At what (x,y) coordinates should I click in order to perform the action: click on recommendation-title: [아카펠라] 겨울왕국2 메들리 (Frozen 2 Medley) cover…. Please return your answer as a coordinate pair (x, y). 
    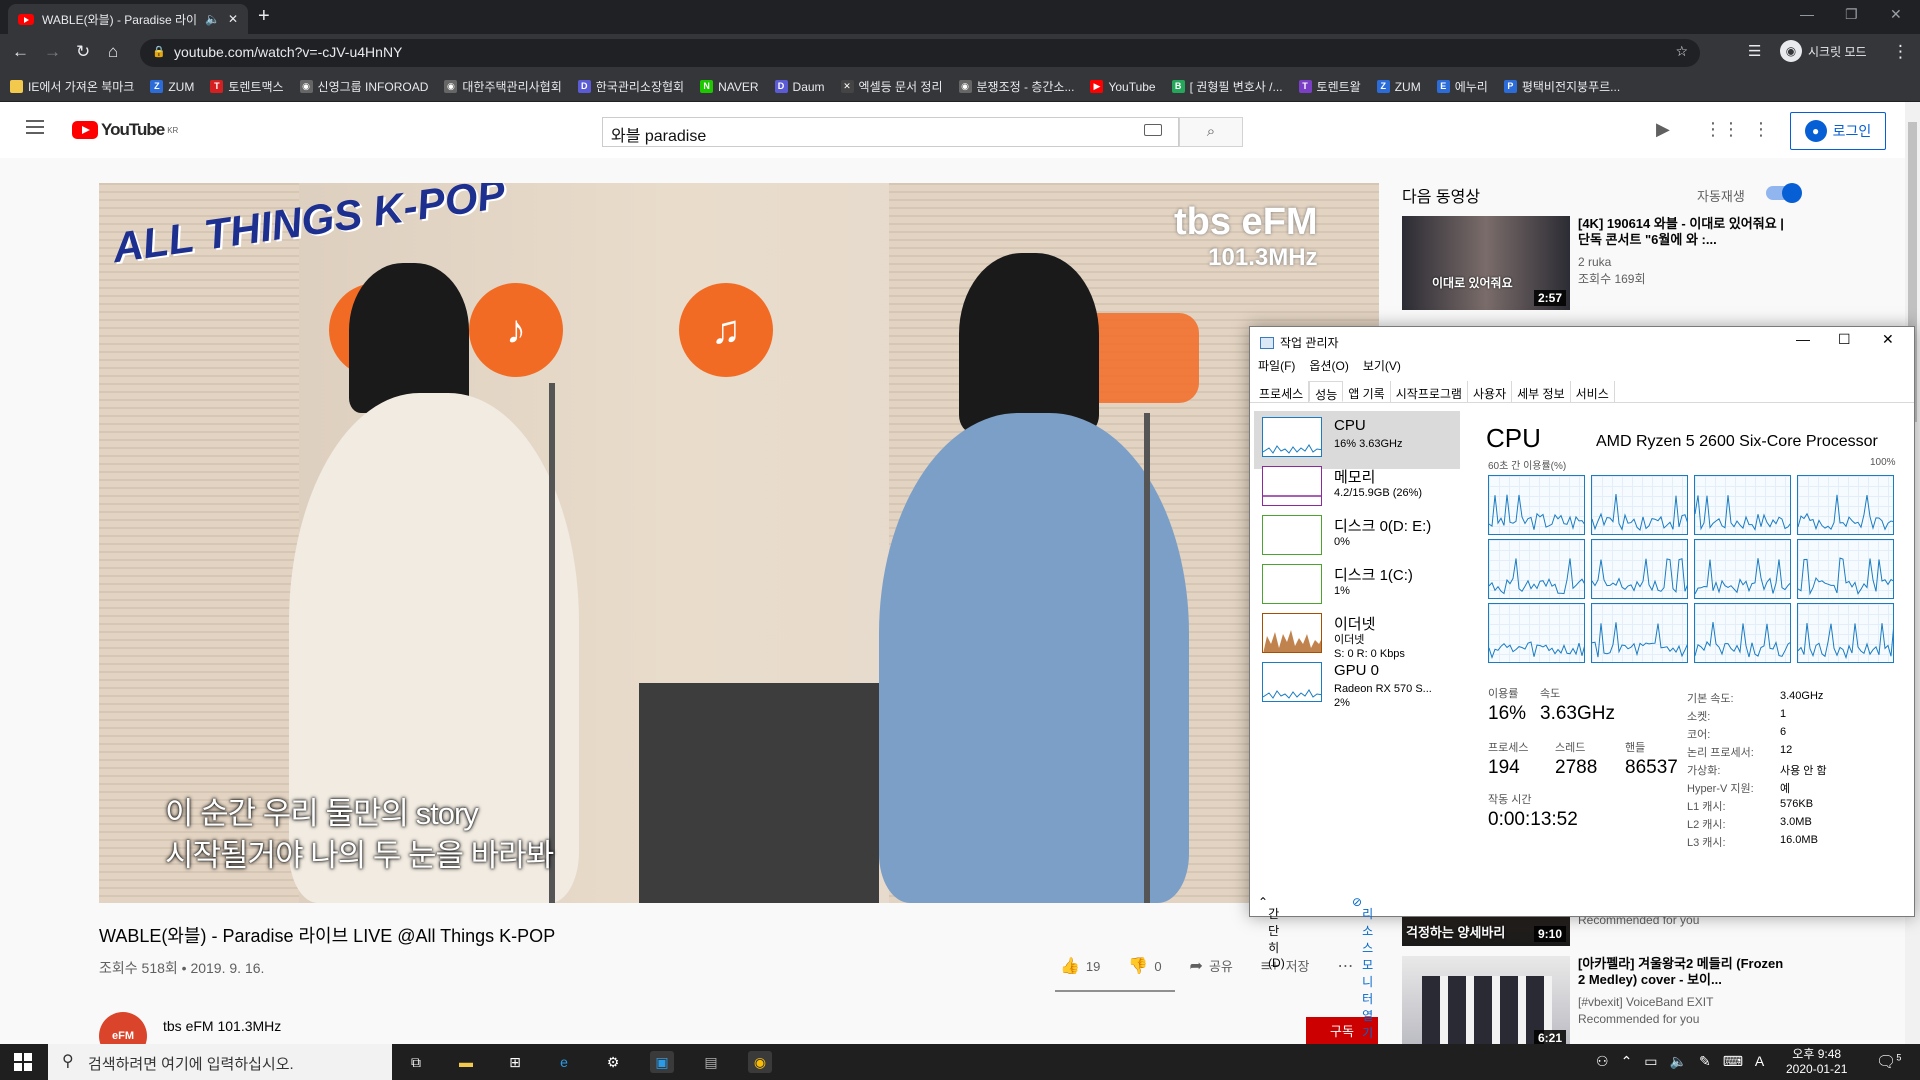
    Looking at the image, I should click on (1683, 972).